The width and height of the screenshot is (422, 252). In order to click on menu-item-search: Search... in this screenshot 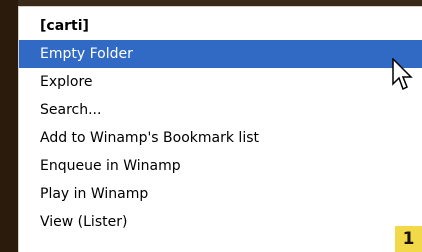, I will do `click(220, 110)`.